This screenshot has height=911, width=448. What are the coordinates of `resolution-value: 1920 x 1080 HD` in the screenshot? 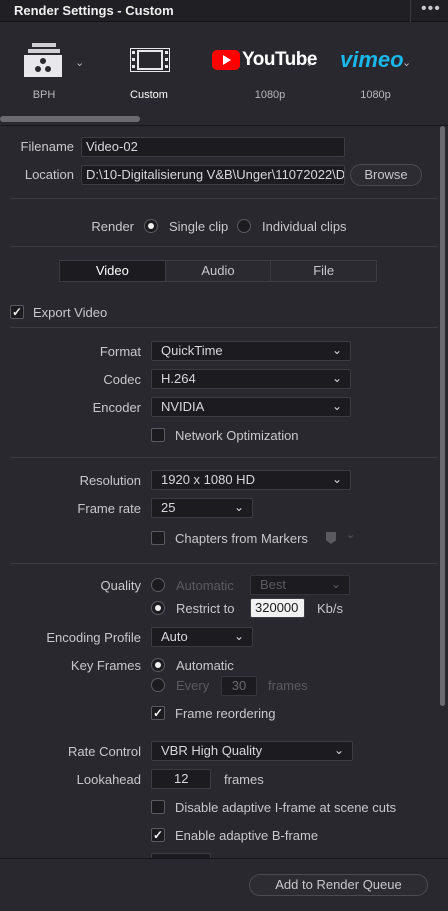 It's located at (208, 479).